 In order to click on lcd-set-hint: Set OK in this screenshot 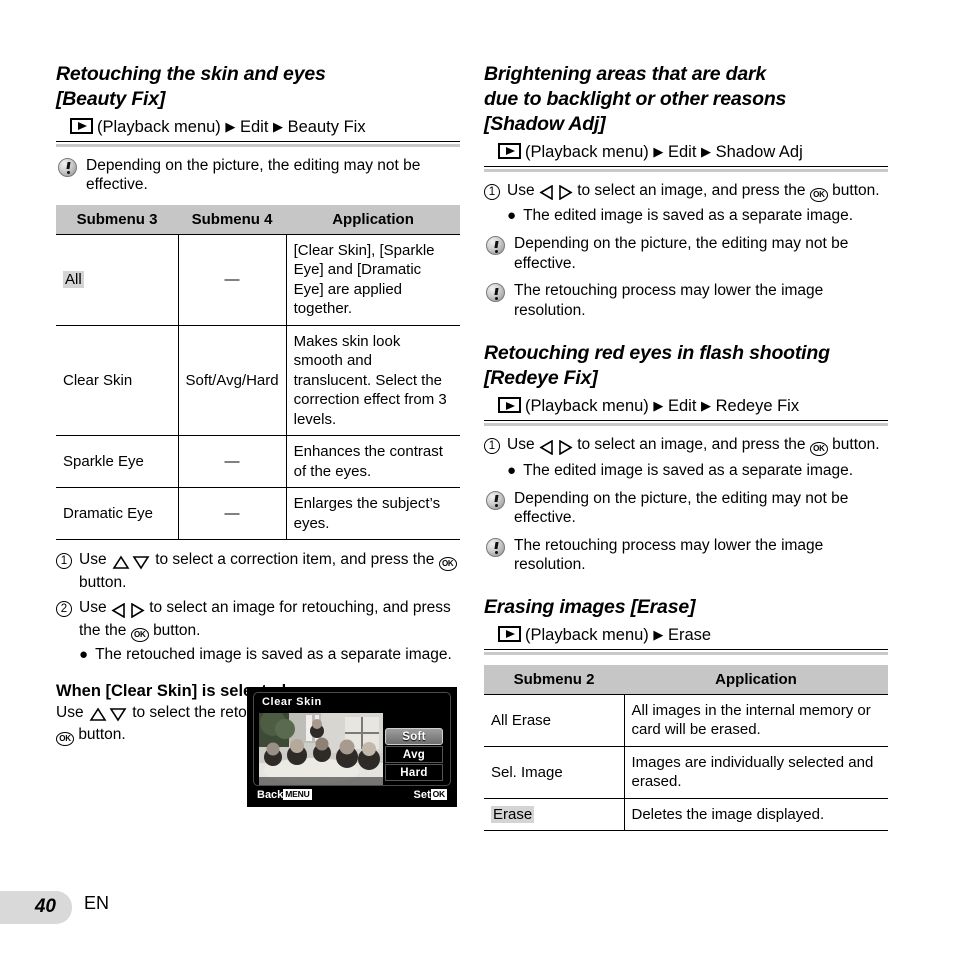, I will do `click(430, 795)`.